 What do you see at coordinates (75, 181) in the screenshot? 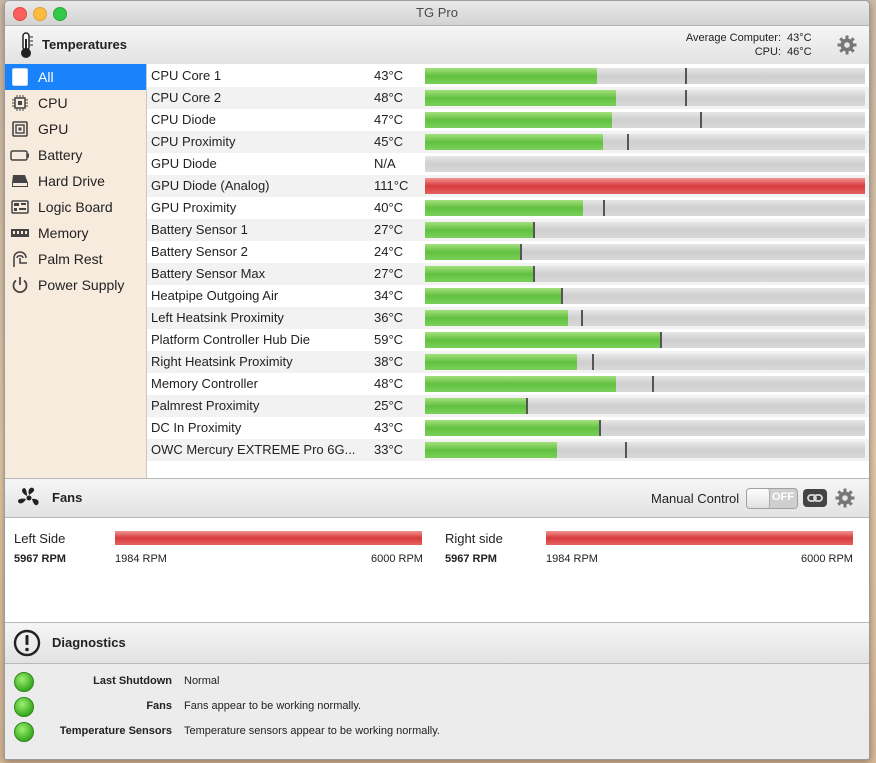
I see `sidebar-item-hard-drive: Hard Drive` at bounding box center [75, 181].